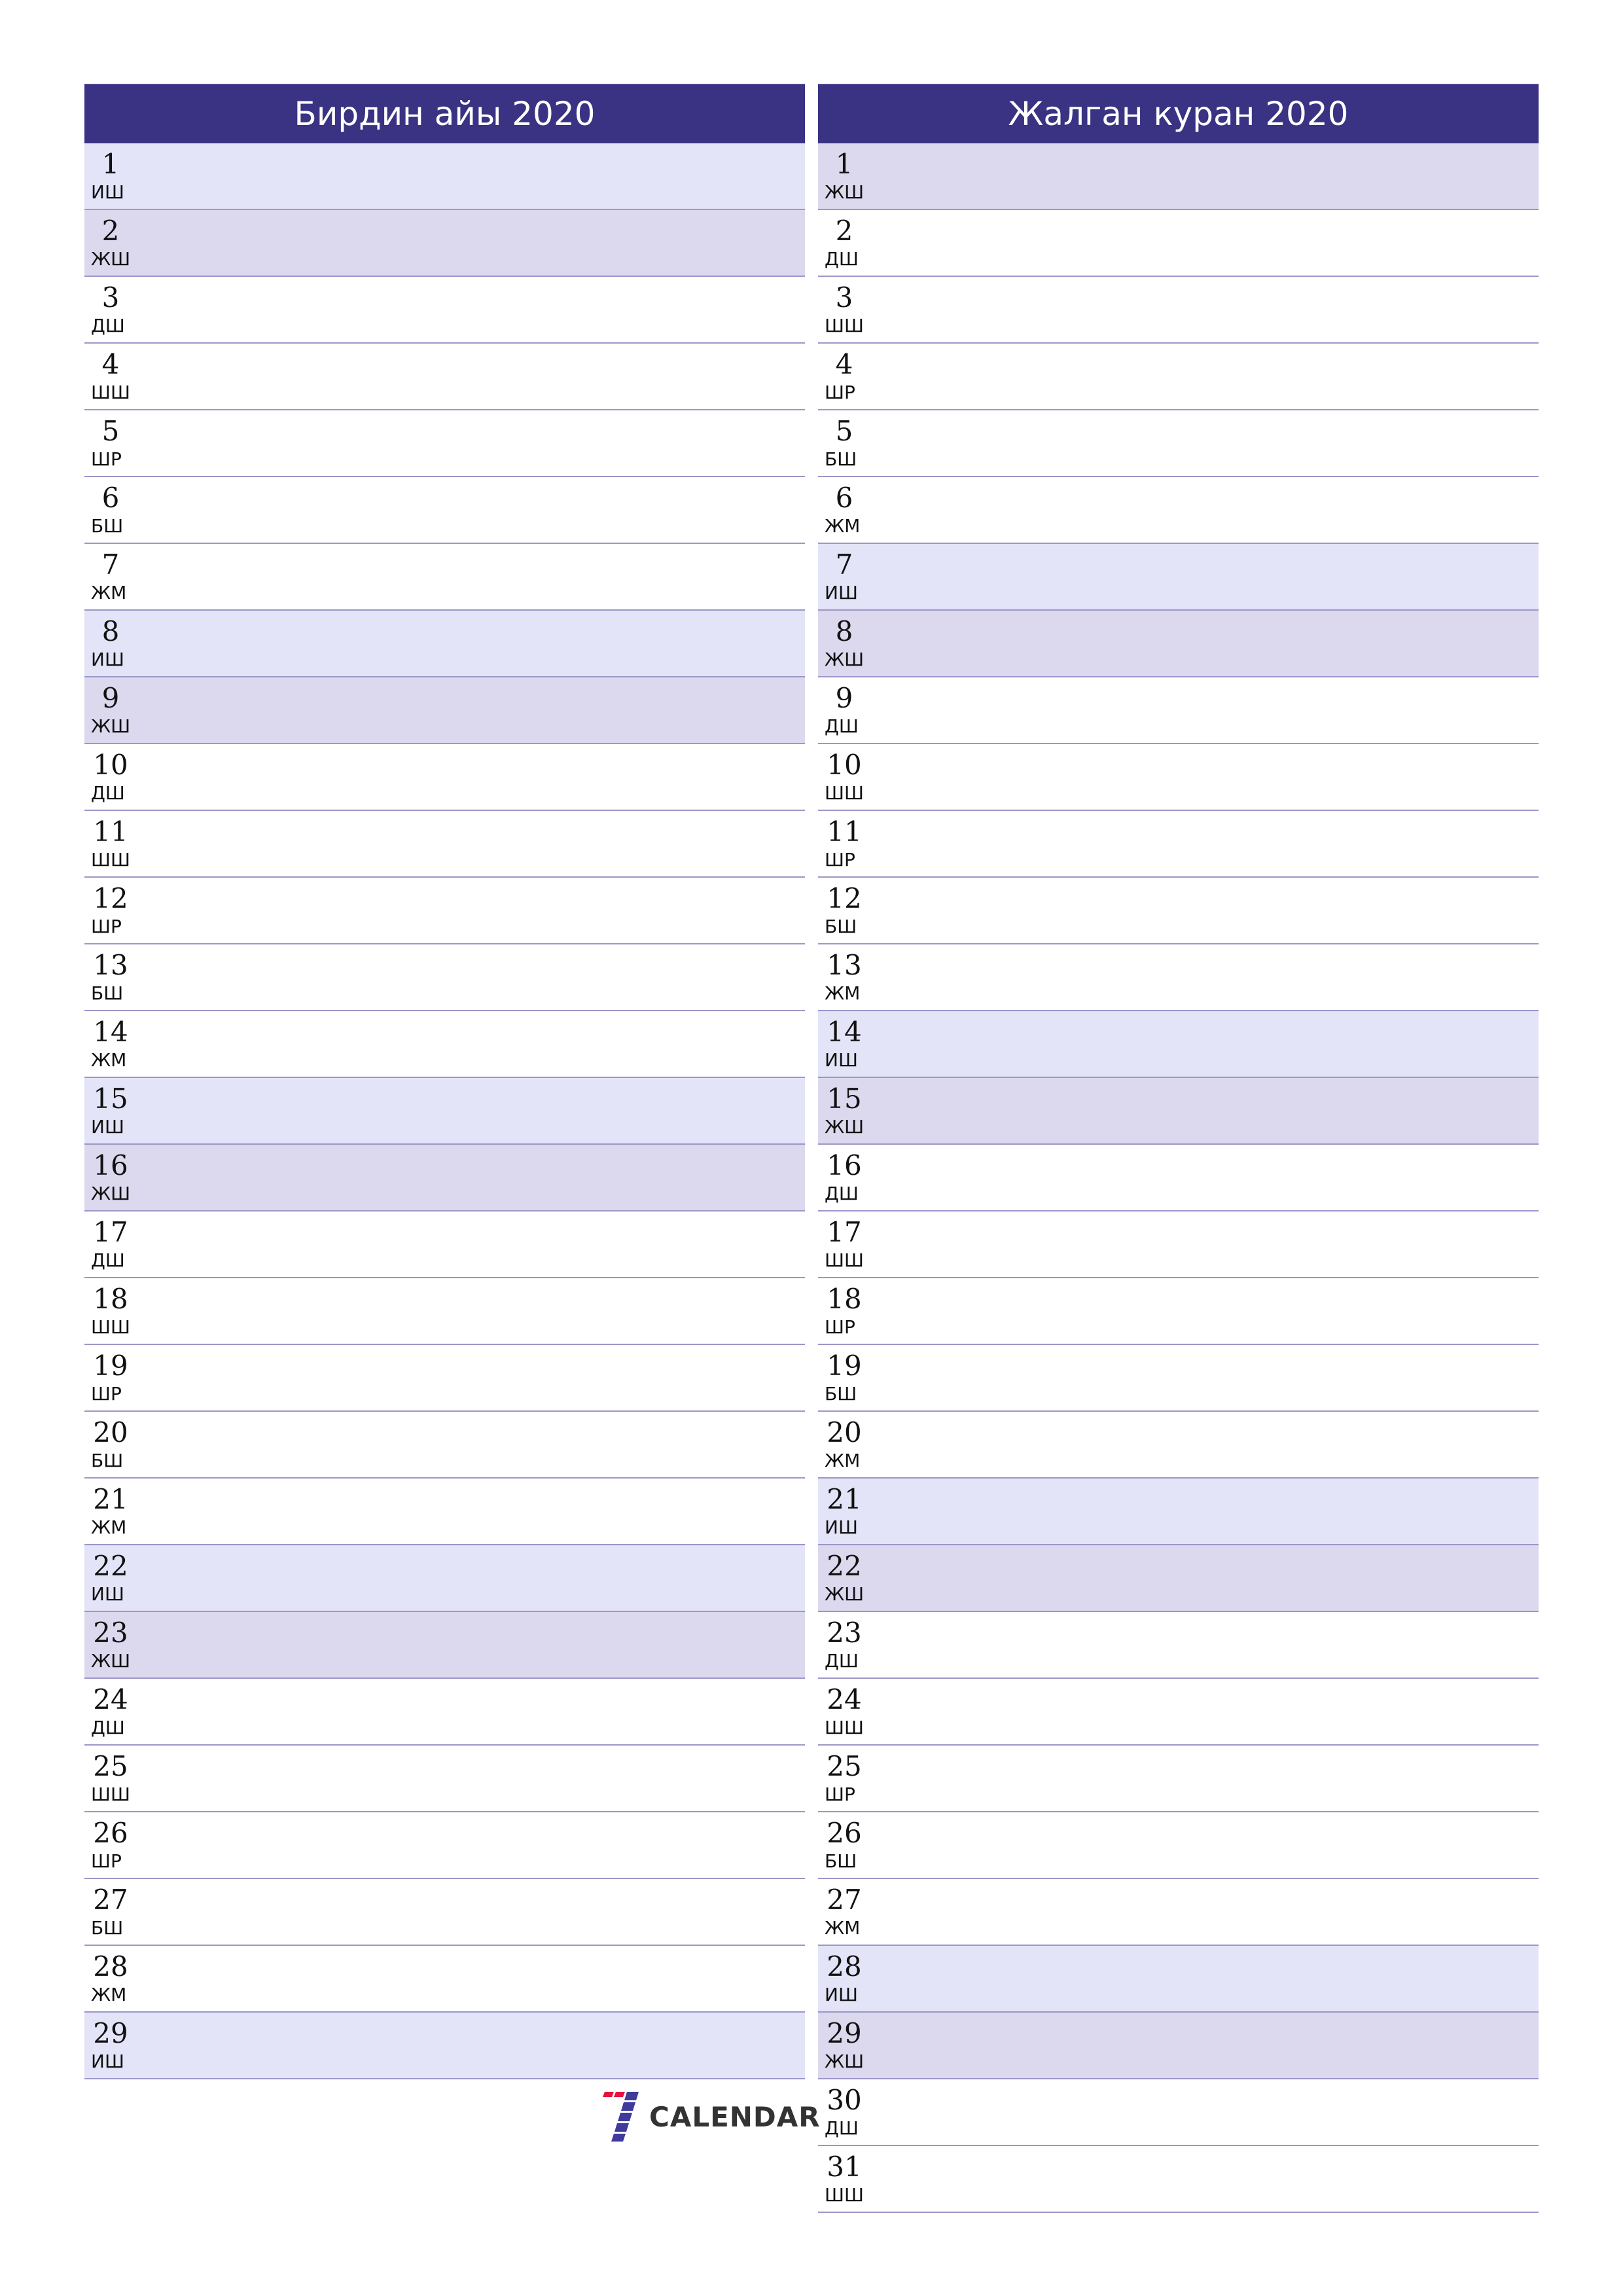 This screenshot has width=1623, height=2296. I want to click on day-row: 1 ЖШ, so click(1178, 176).